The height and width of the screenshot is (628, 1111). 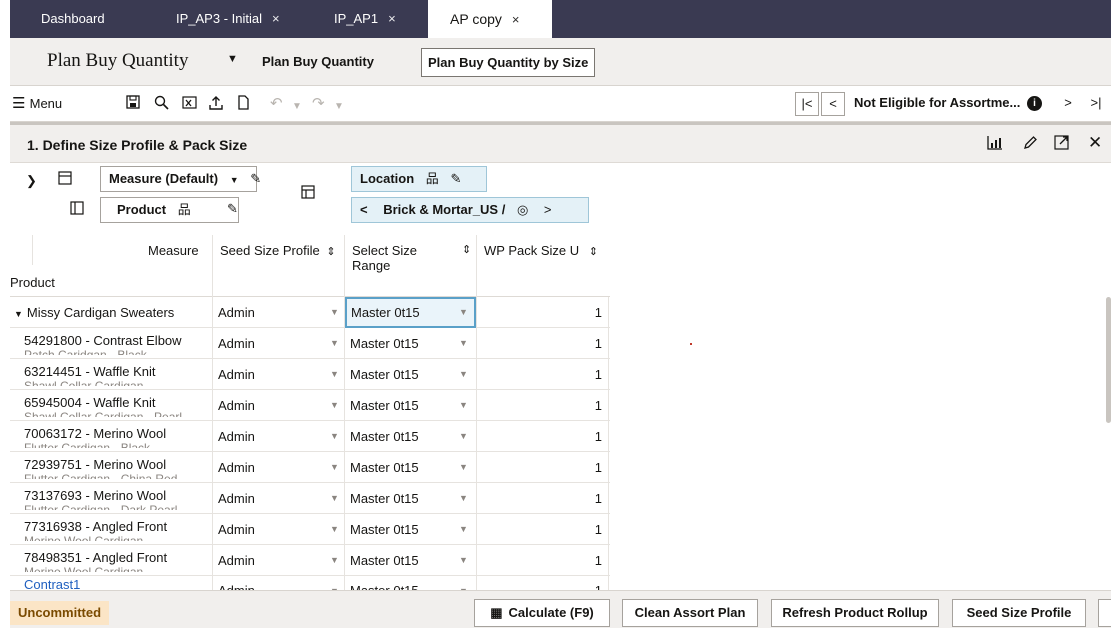 What do you see at coordinates (276, 104) in the screenshot?
I see `undo-icon: ↶` at bounding box center [276, 104].